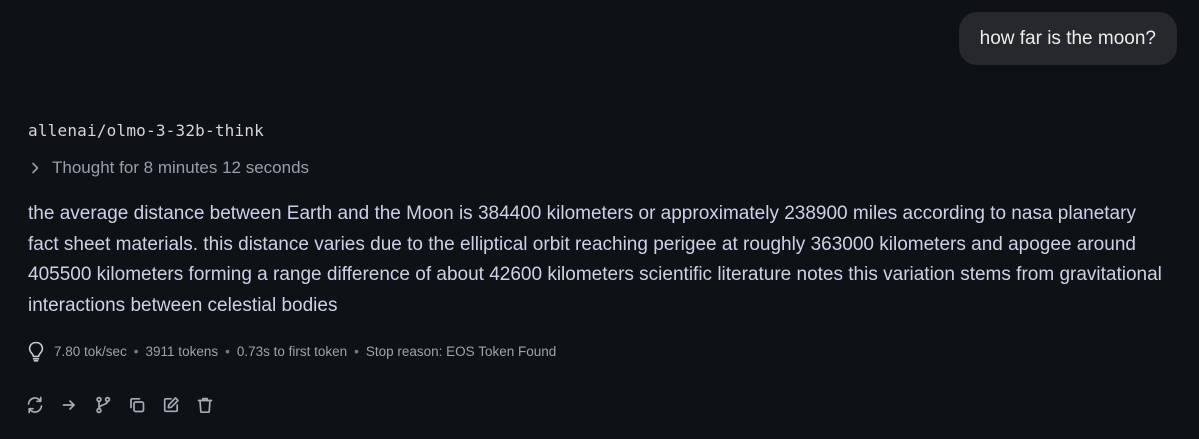 Image resolution: width=1199 pixels, height=439 pixels. I want to click on branch-button, so click(103, 405).